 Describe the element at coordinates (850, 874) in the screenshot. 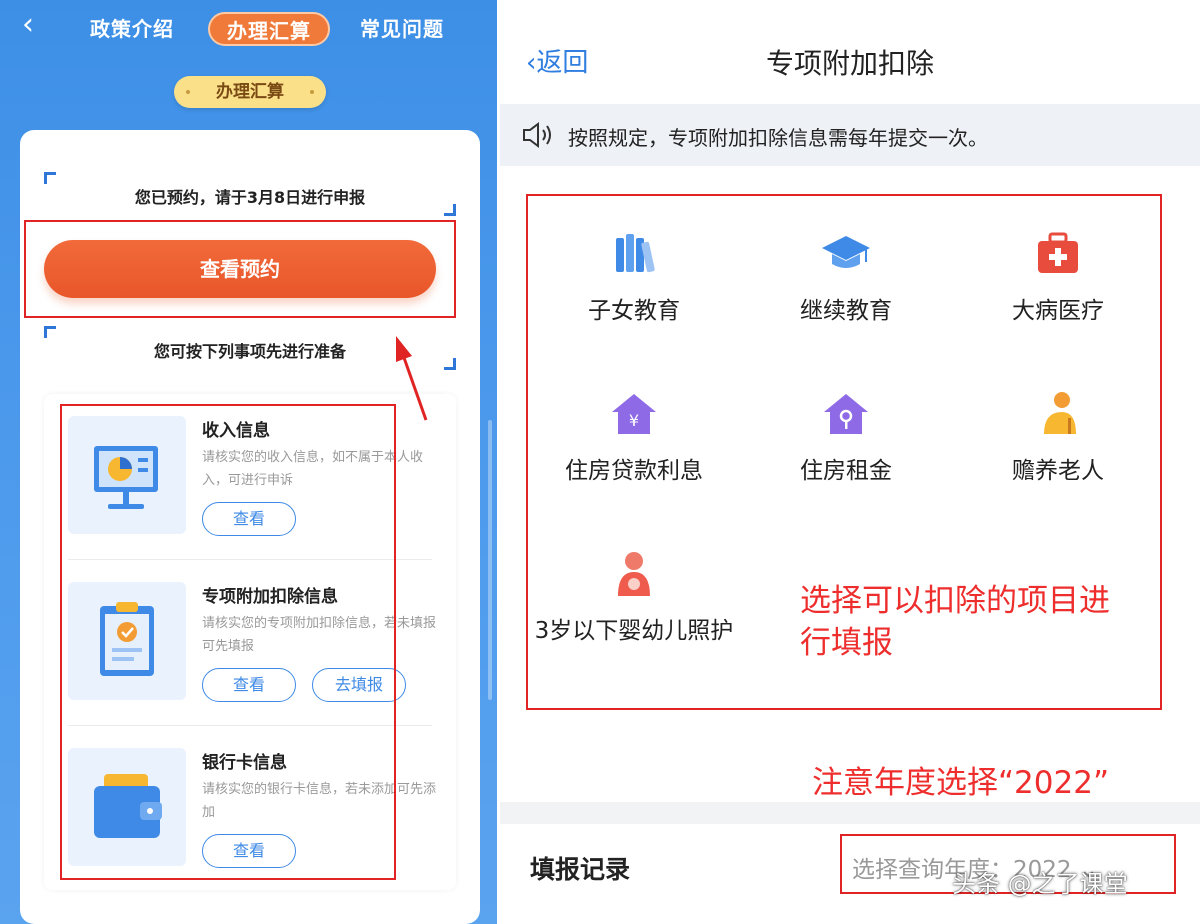

I see `record-row: 填报记录 选择查询年度：2022 ⌄ 头条 @之了课堂` at that location.